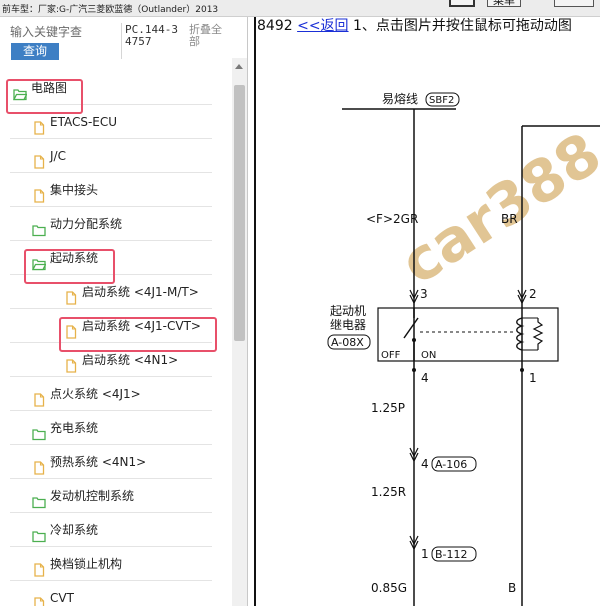  I want to click on tree-item: 点火系统 <4J1>, so click(111, 394).